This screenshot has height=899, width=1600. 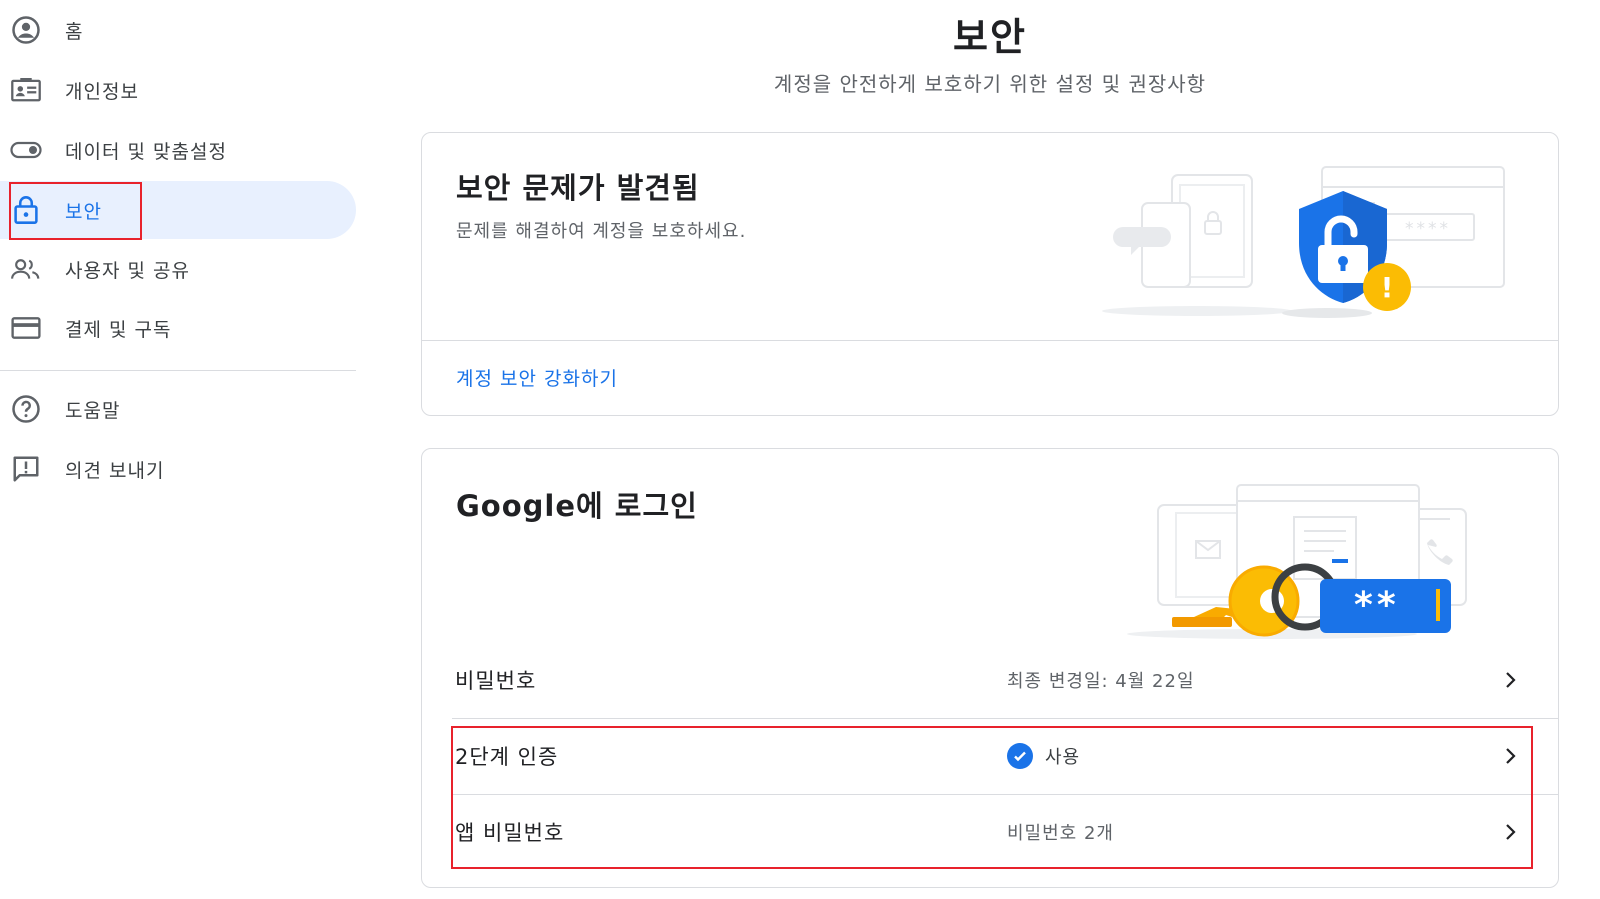 I want to click on row-label: 앱 비밀번호, so click(x=510, y=833).